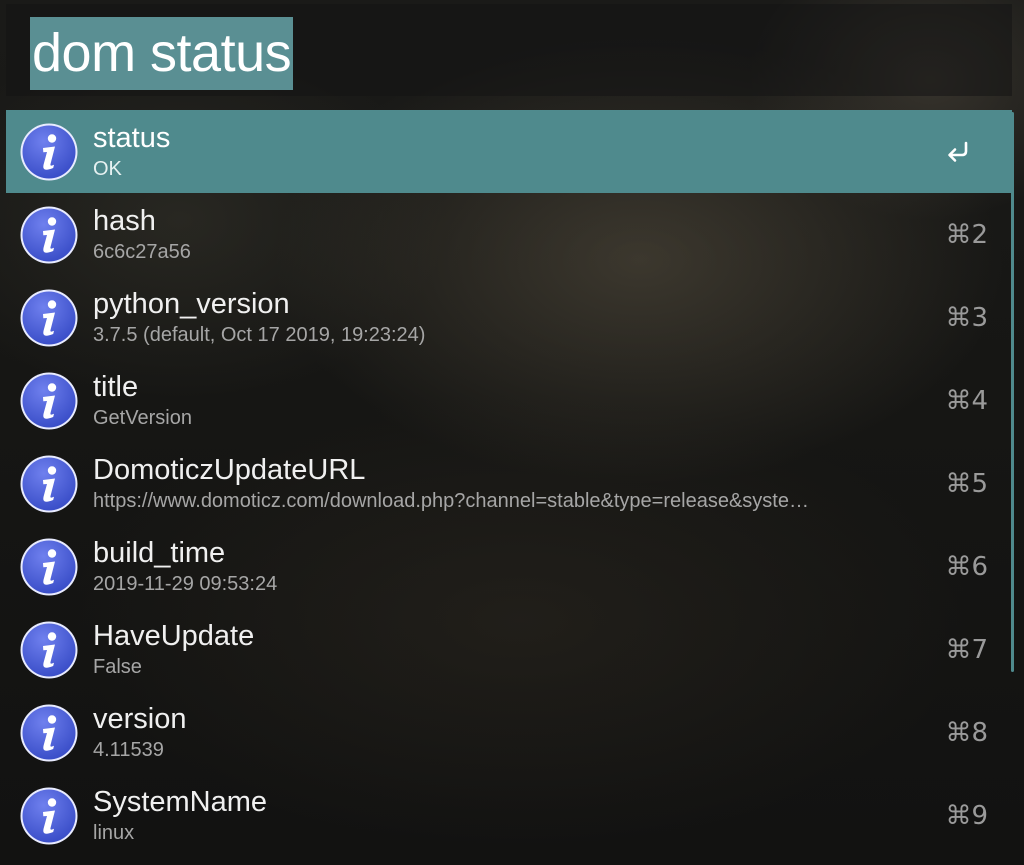  What do you see at coordinates (509, 649) in the screenshot?
I see `result-row-have-update: HaveUpdate False ⌘7` at bounding box center [509, 649].